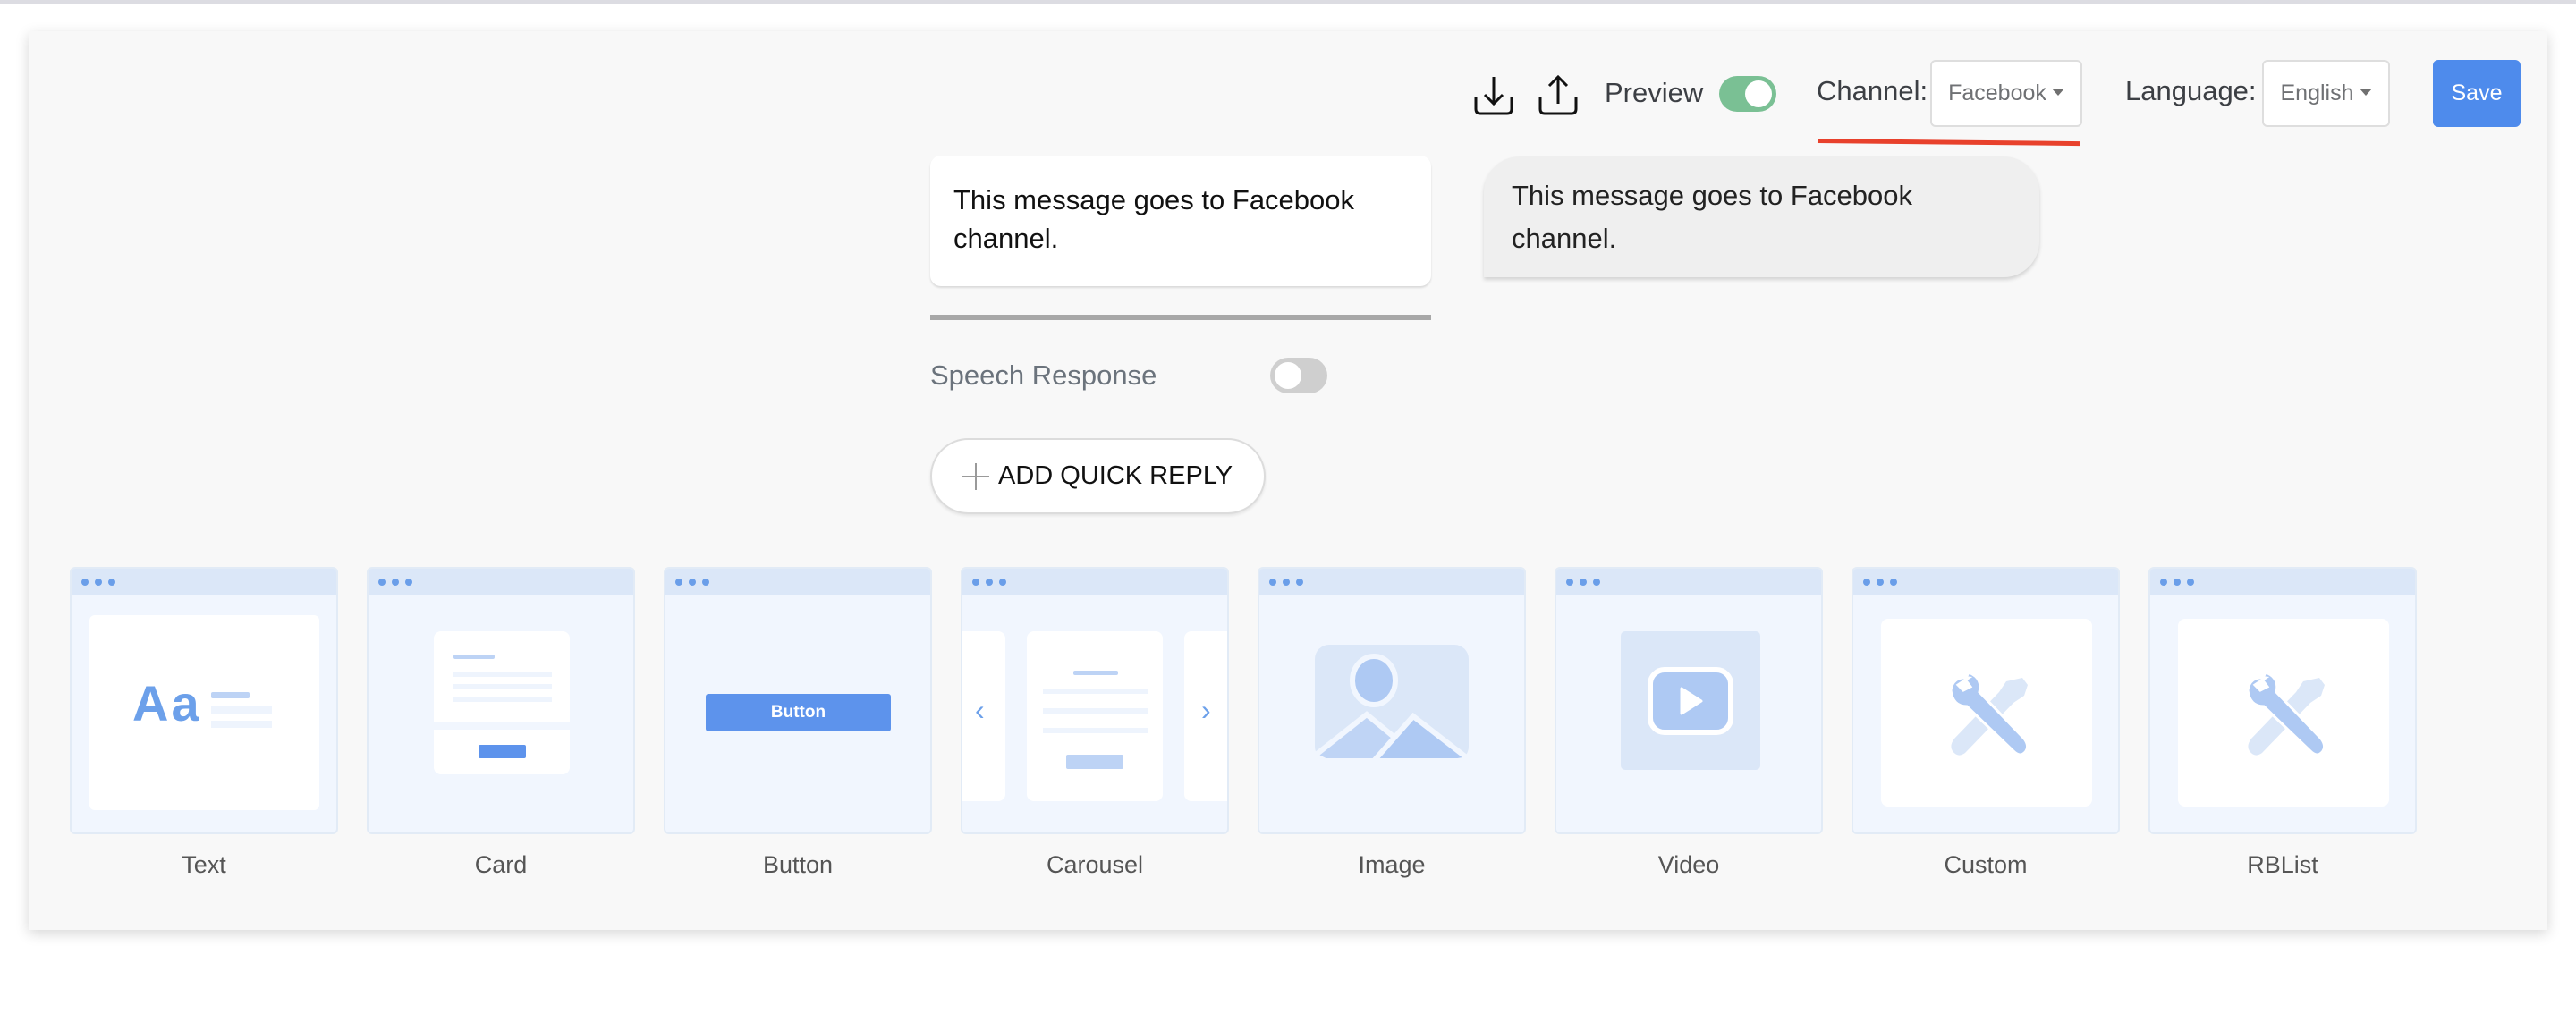  What do you see at coordinates (1872, 90) in the screenshot?
I see `channel-label: Channel:` at bounding box center [1872, 90].